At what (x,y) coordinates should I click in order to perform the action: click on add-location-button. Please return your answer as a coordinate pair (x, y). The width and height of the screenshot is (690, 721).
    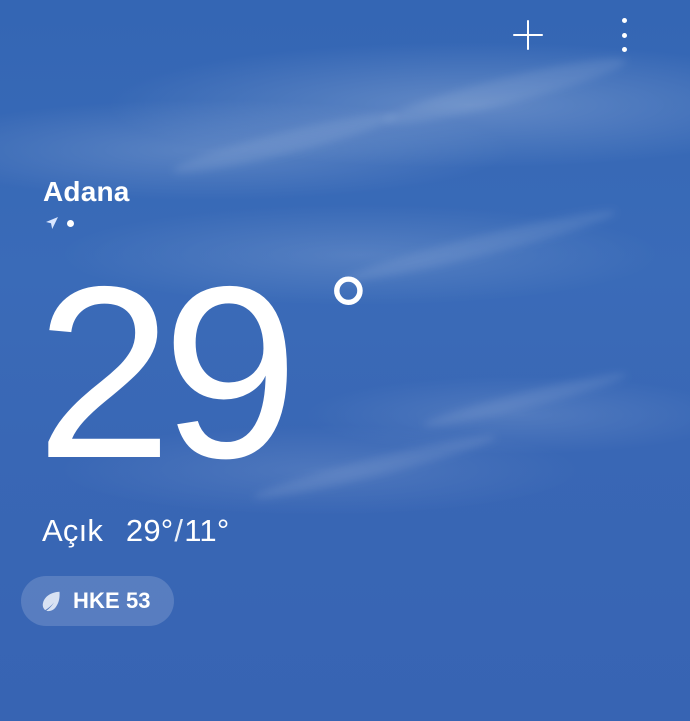
    Looking at the image, I should click on (528, 35).